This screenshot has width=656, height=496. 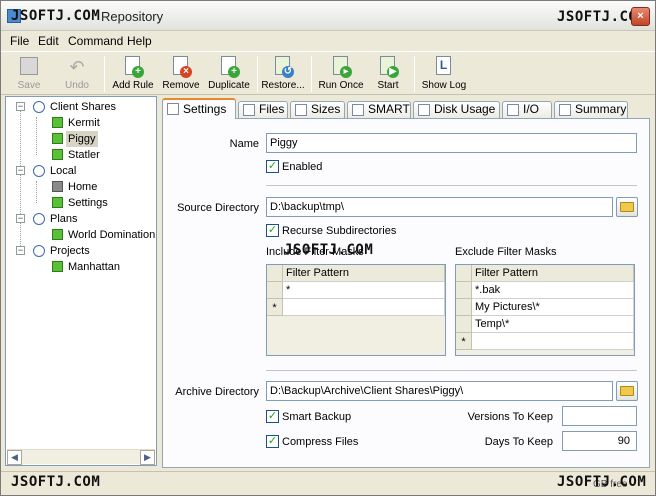 I want to click on include-row: *, so click(x=364, y=290).